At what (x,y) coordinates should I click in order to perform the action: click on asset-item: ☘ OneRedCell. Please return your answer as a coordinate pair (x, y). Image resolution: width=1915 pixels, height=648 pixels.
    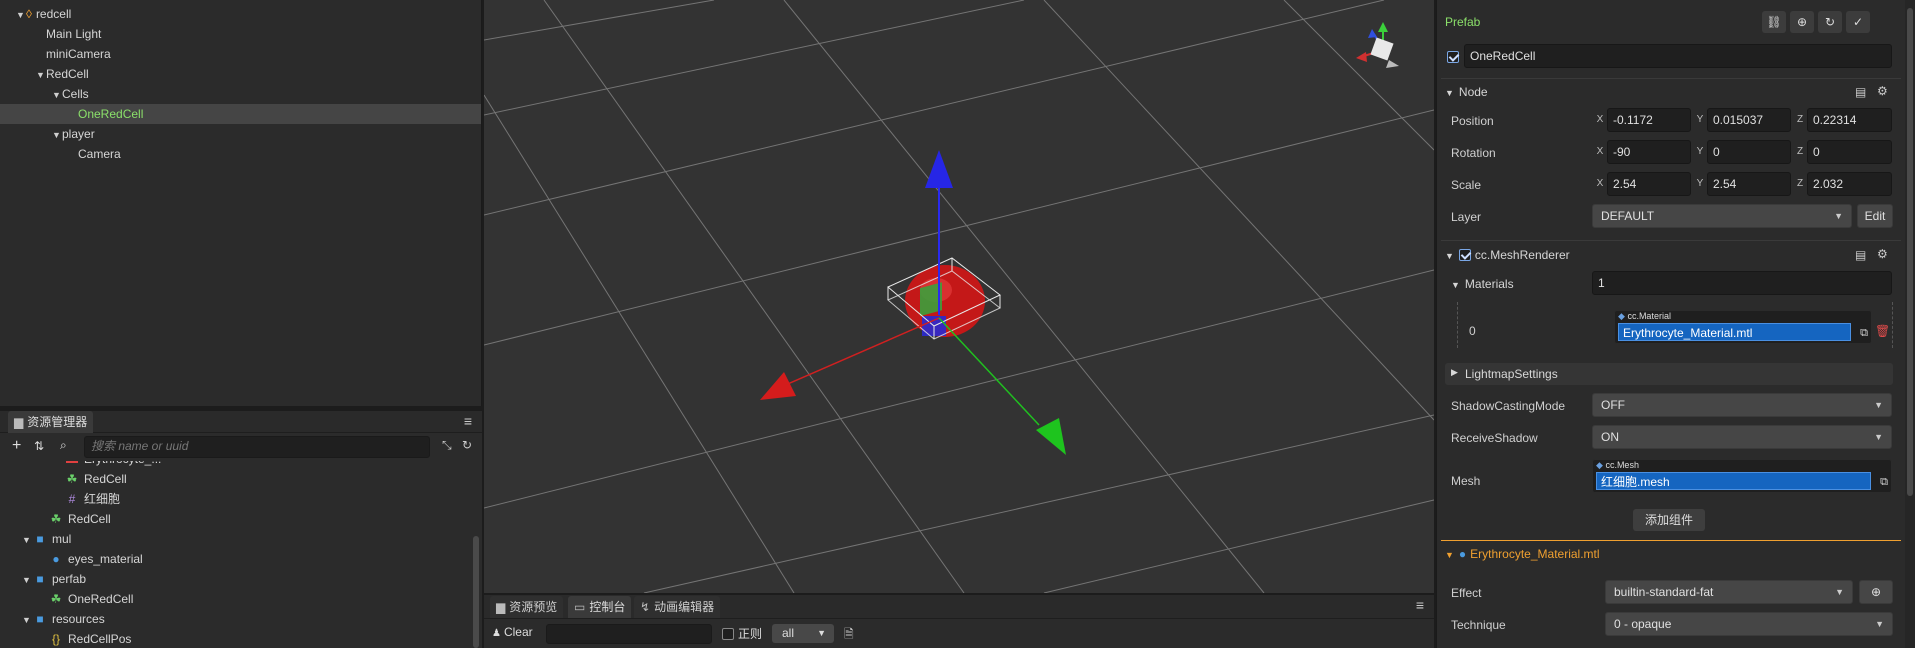
    Looking at the image, I should click on (67, 599).